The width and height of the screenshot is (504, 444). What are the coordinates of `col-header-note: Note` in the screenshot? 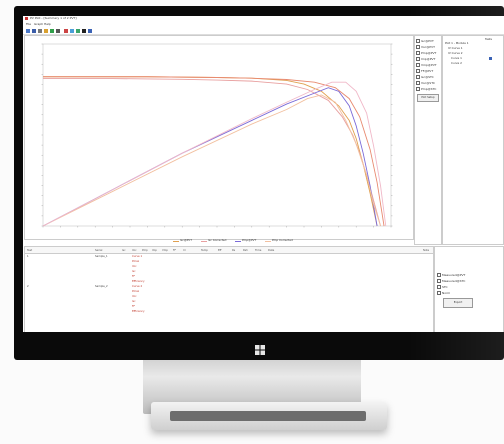 It's located at (426, 250).